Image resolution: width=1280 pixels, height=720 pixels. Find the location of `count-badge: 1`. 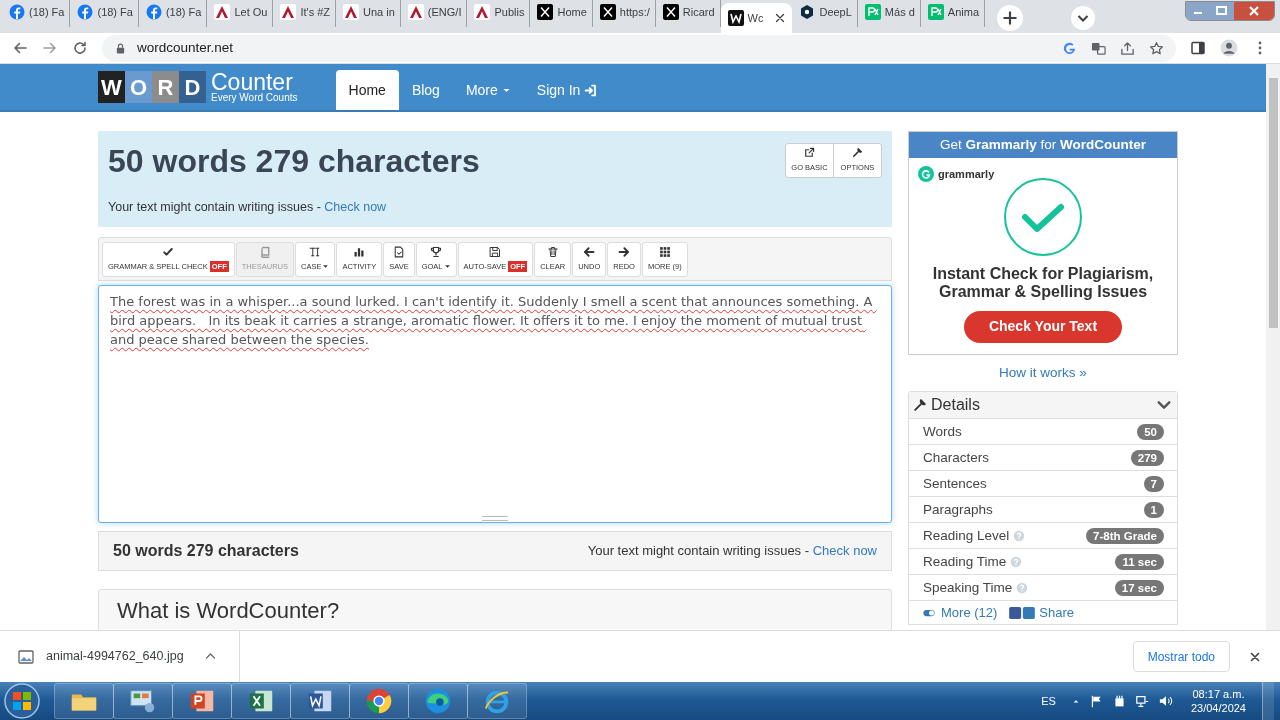

count-badge: 1 is located at coordinates (1153, 509).